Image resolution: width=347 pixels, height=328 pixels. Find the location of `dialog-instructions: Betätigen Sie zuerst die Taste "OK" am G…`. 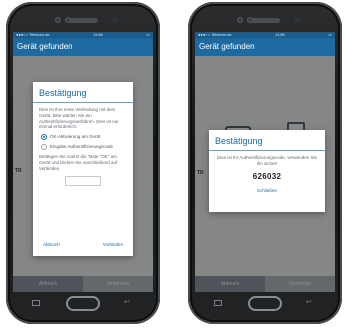

dialog-instructions: Betätigen Sie zuerst die Taste "OK" am G… is located at coordinates (78, 162).